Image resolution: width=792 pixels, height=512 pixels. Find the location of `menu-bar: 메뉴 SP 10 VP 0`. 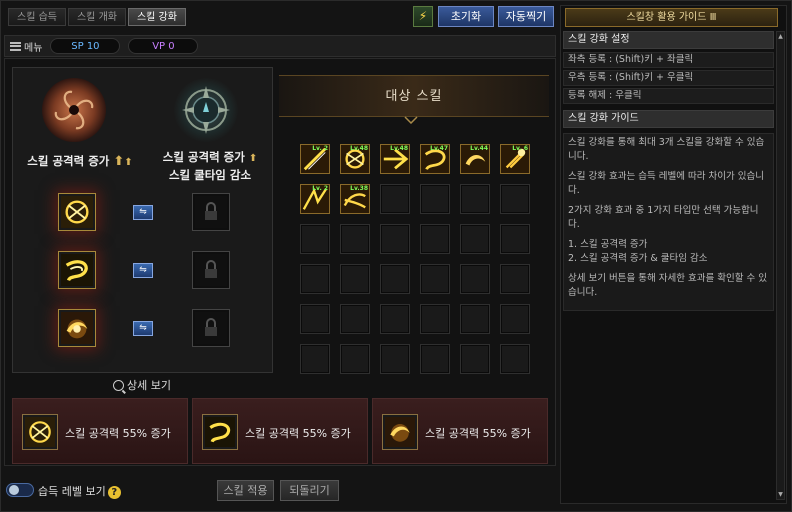

menu-bar: 메뉴 SP 10 VP 0 is located at coordinates (280, 46).